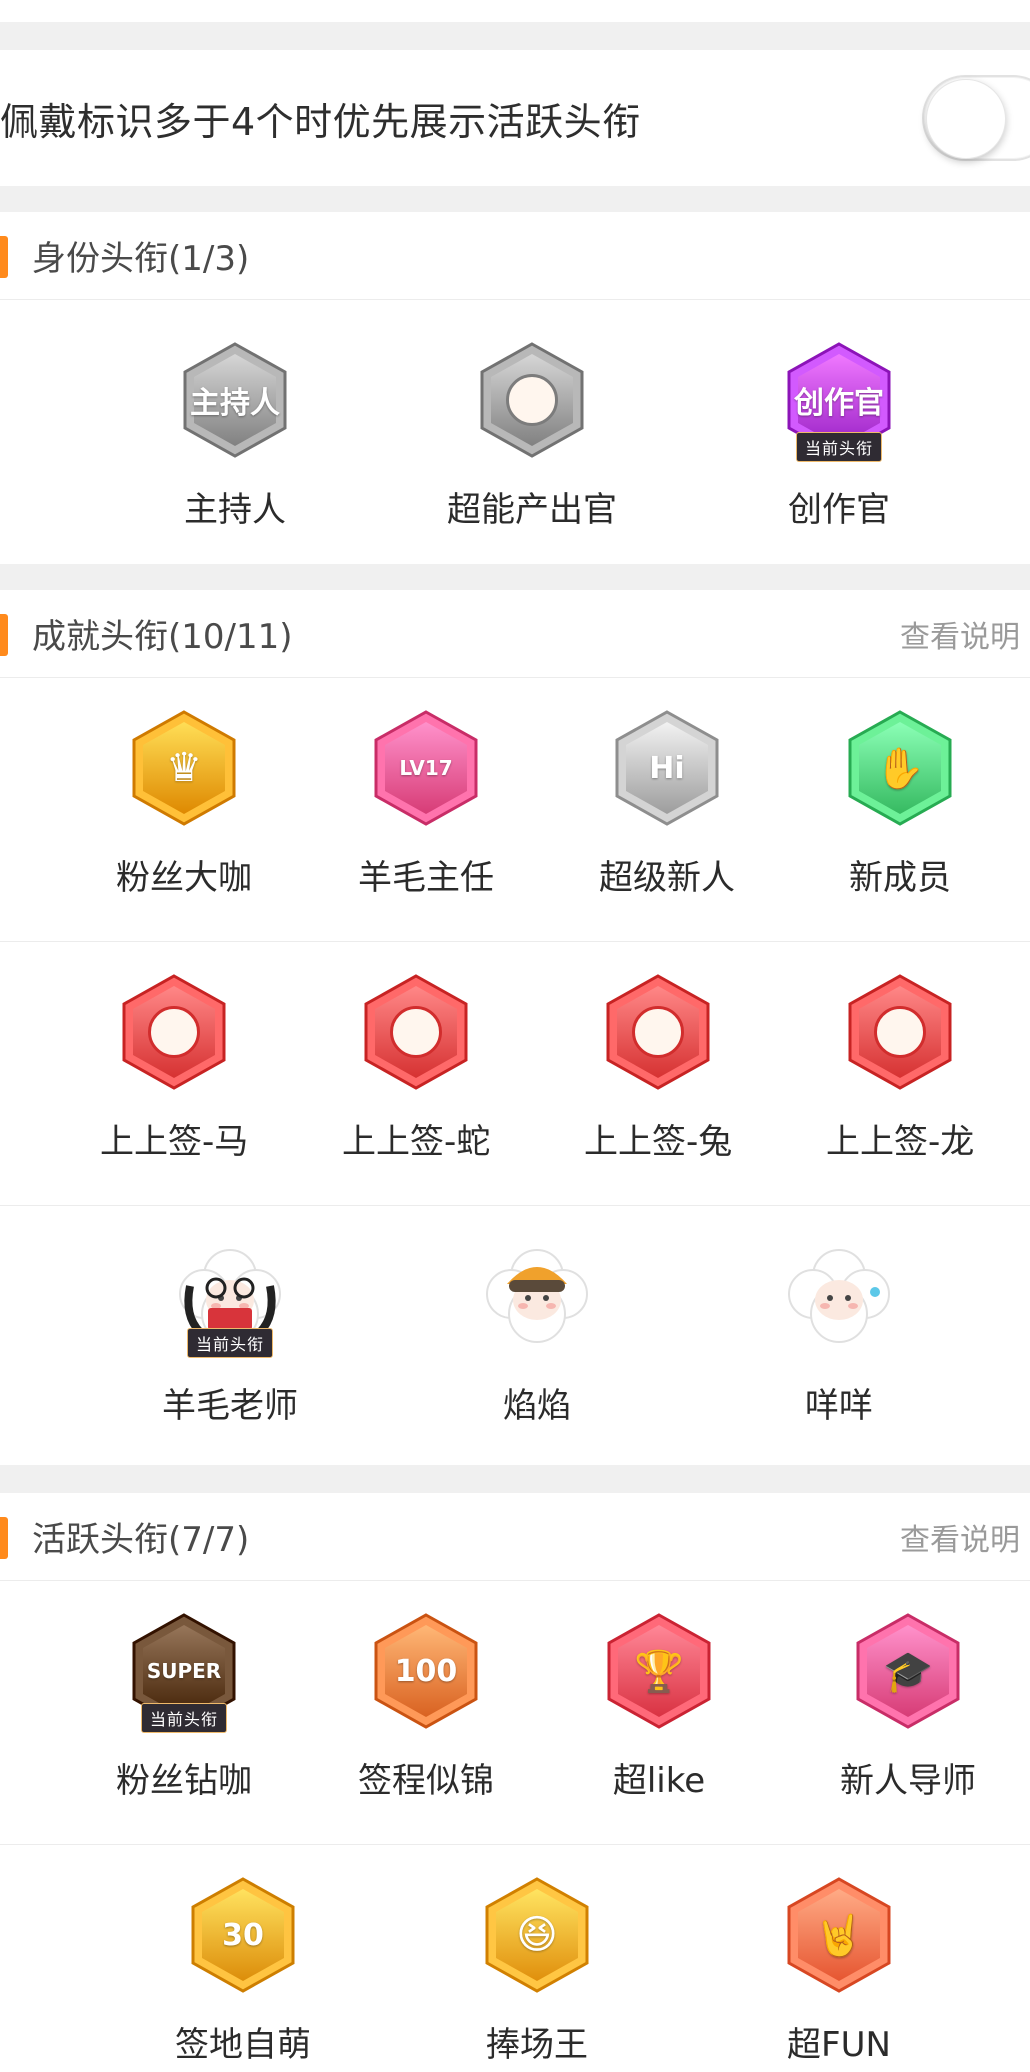 The height and width of the screenshot is (2072, 1030). What do you see at coordinates (900, 803) in the screenshot?
I see `badge-item: ✋ 新成员` at bounding box center [900, 803].